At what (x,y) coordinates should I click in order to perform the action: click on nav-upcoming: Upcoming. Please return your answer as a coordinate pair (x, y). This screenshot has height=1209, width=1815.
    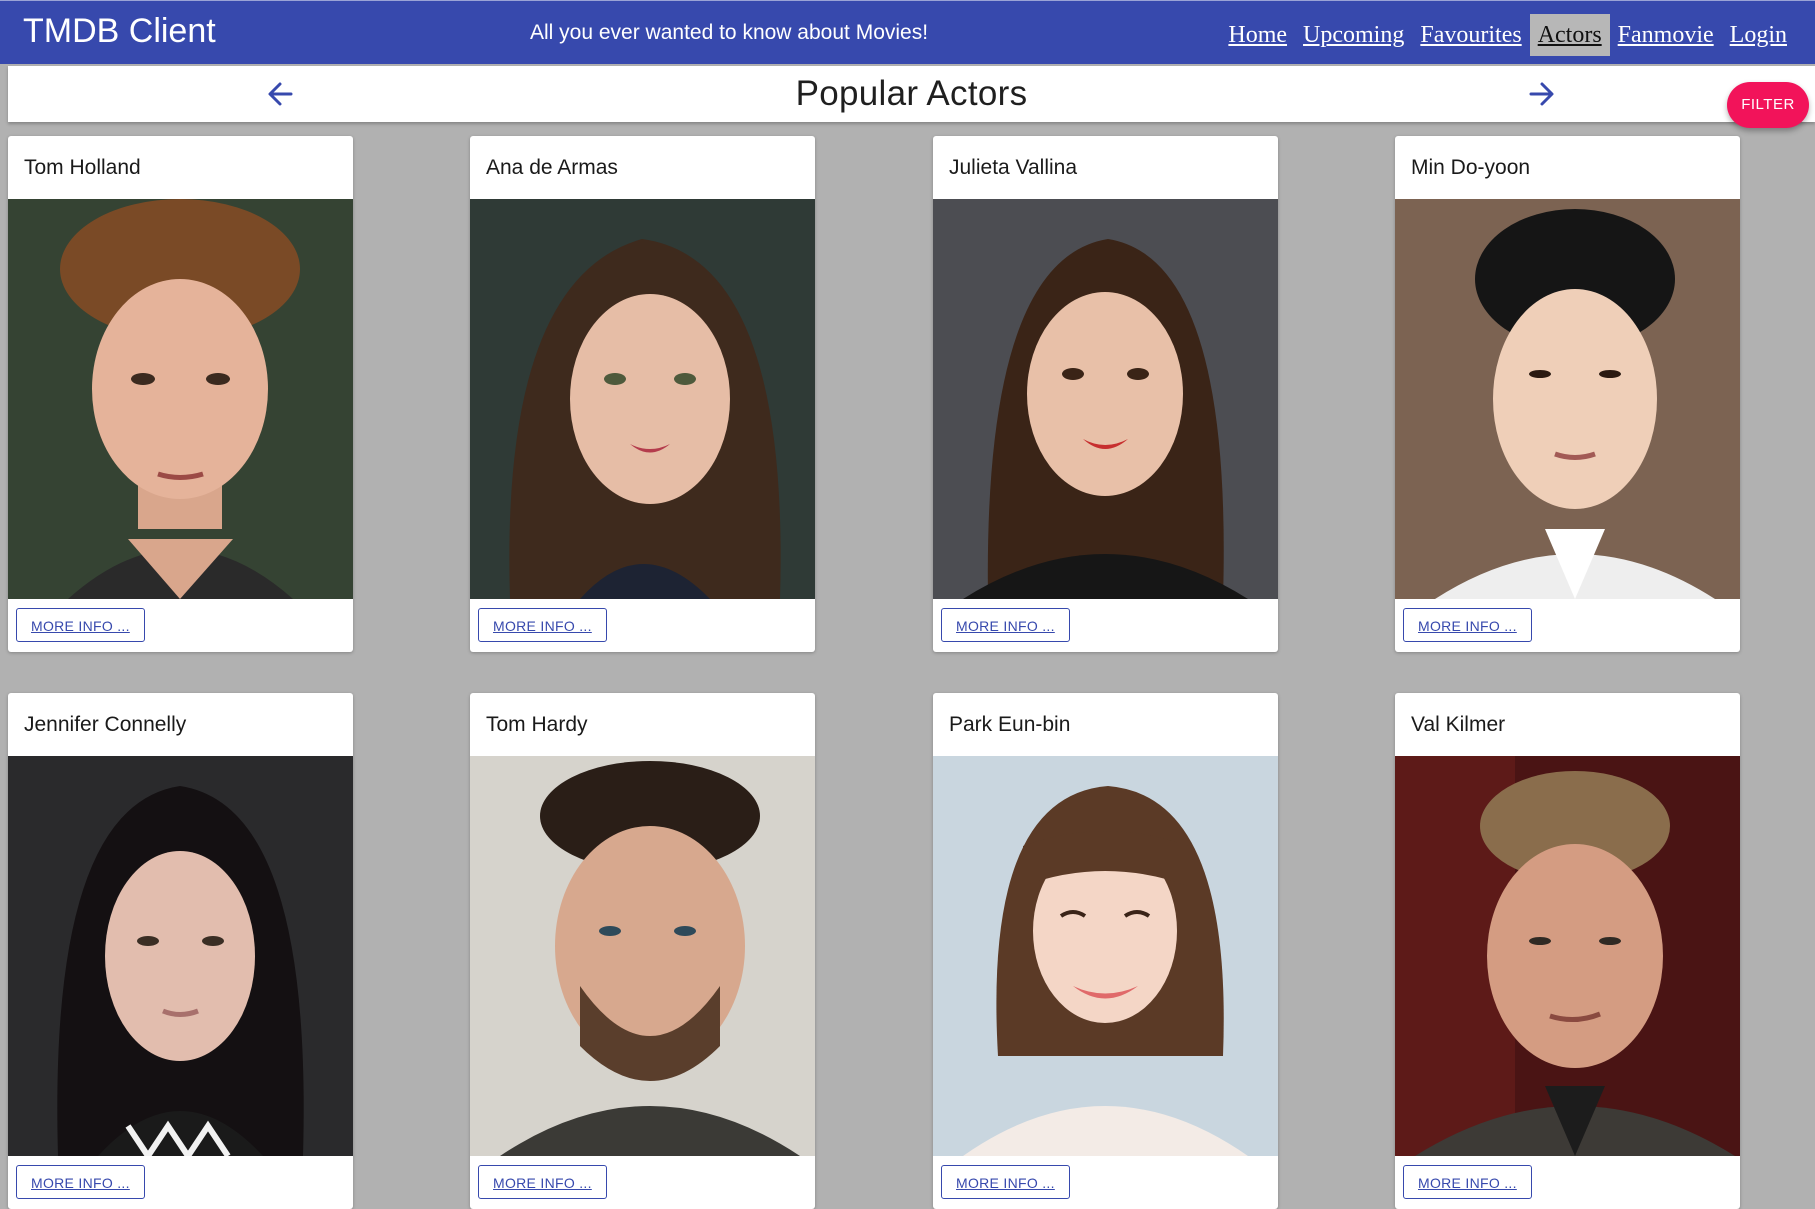
    Looking at the image, I should click on (1353, 35).